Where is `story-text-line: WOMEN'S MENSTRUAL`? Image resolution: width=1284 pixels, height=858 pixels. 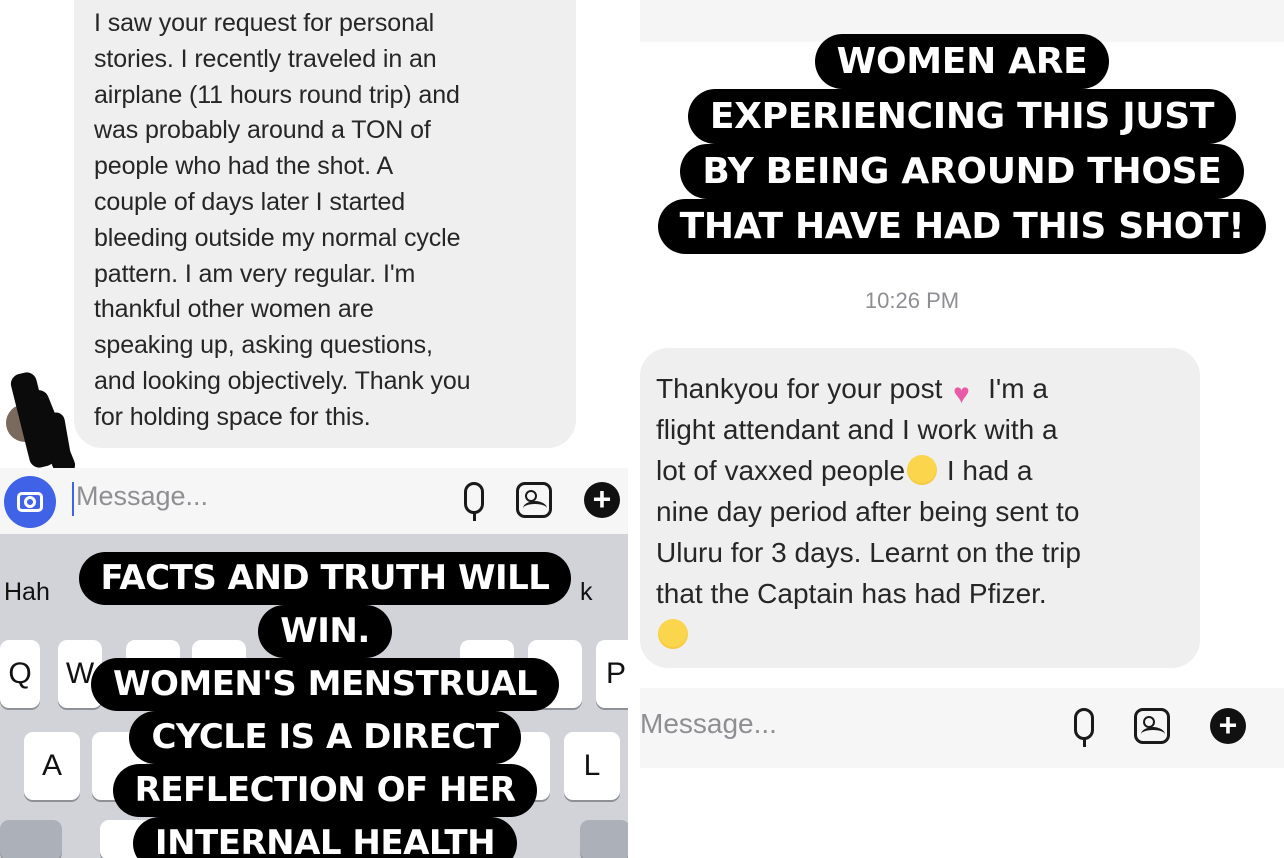 story-text-line: WOMEN'S MENSTRUAL is located at coordinates (325, 684).